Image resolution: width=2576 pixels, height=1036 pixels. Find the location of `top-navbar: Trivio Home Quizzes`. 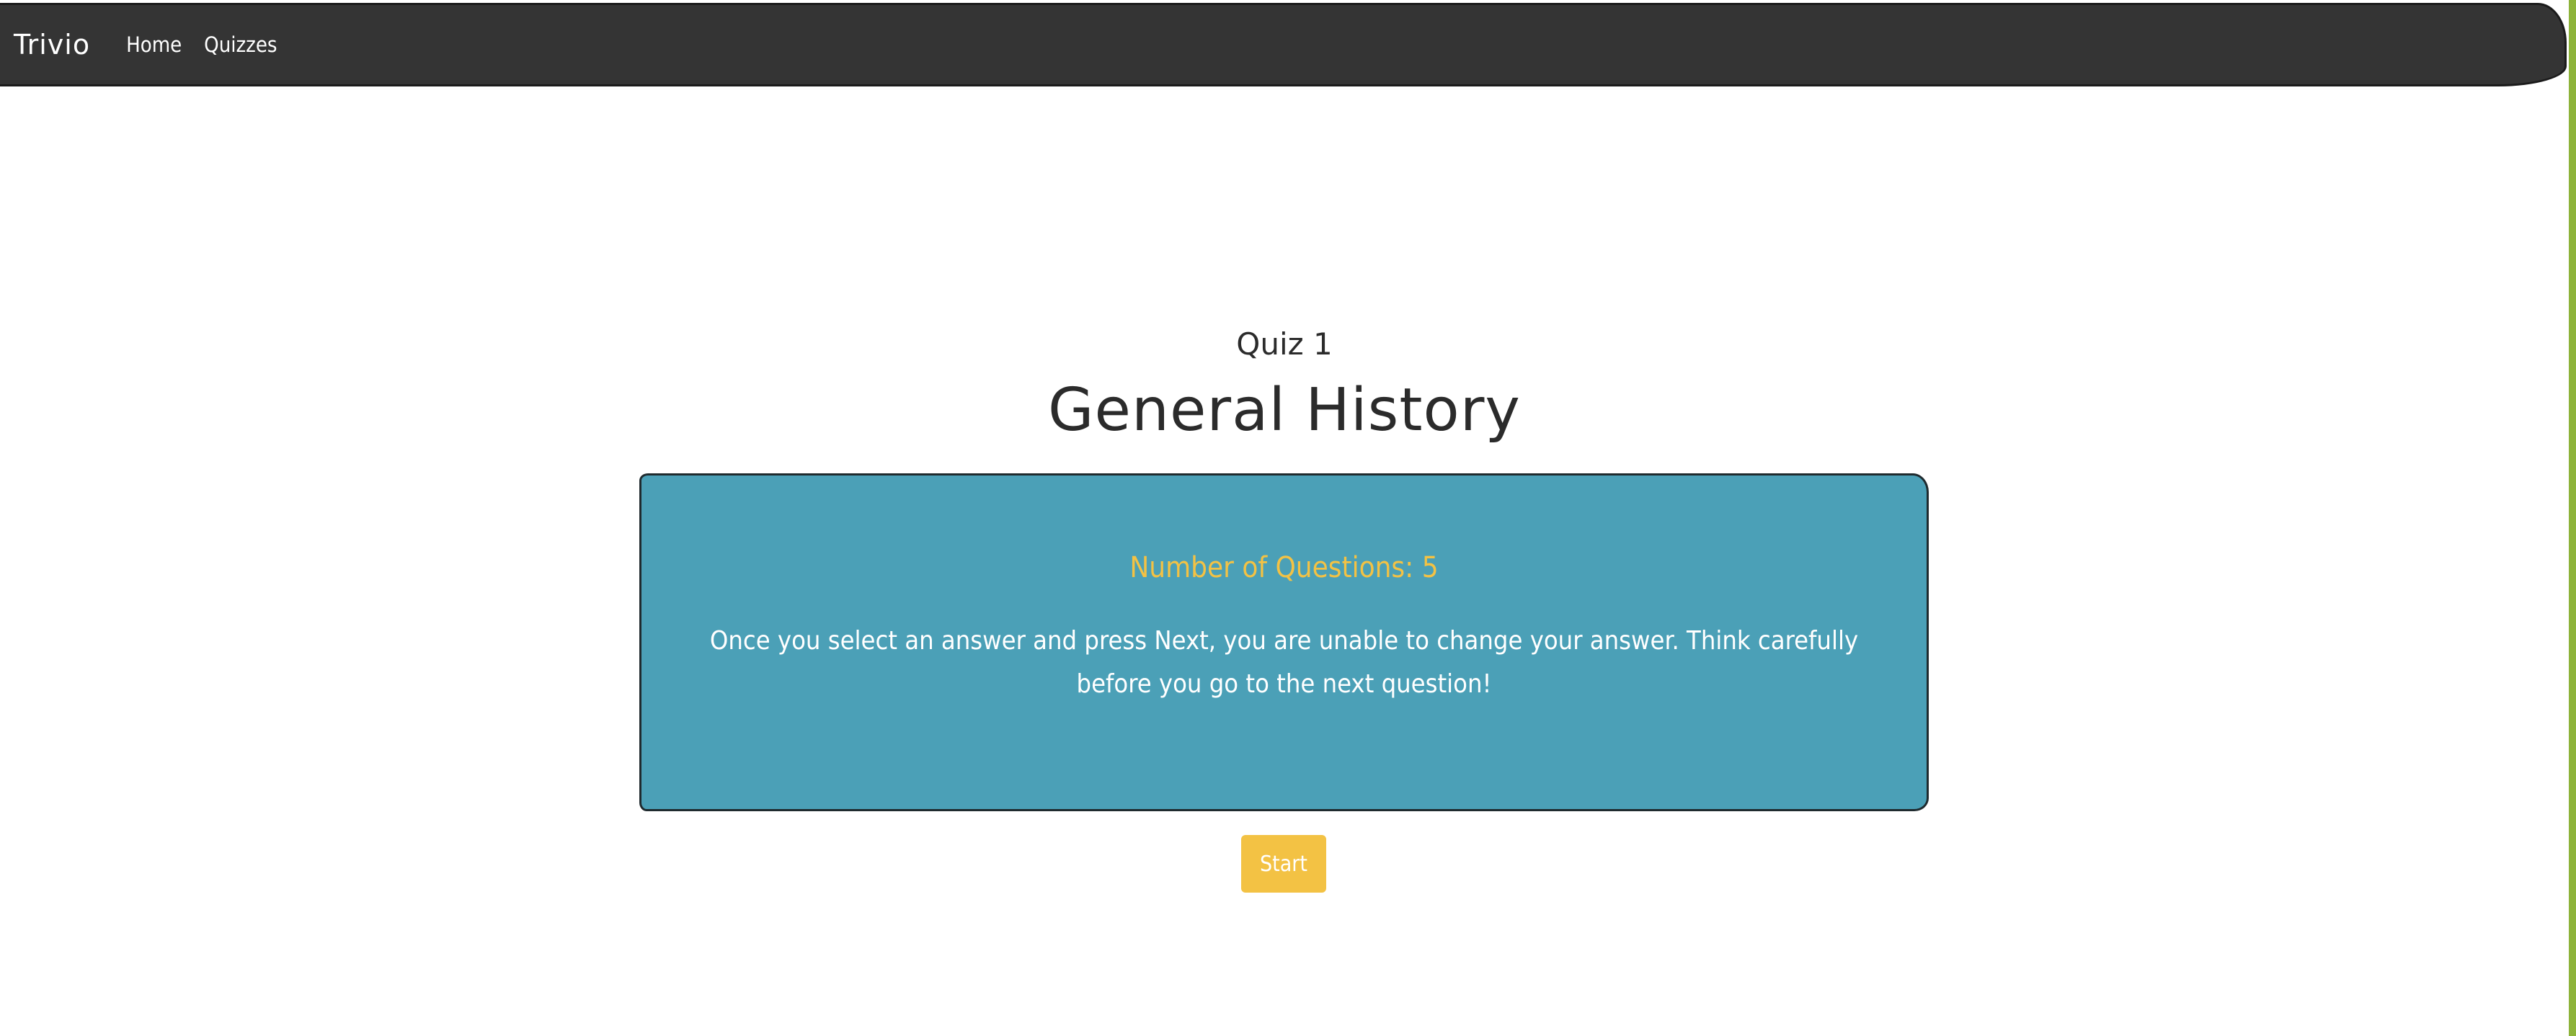

top-navbar: Trivio Home Quizzes is located at coordinates (1283, 45).